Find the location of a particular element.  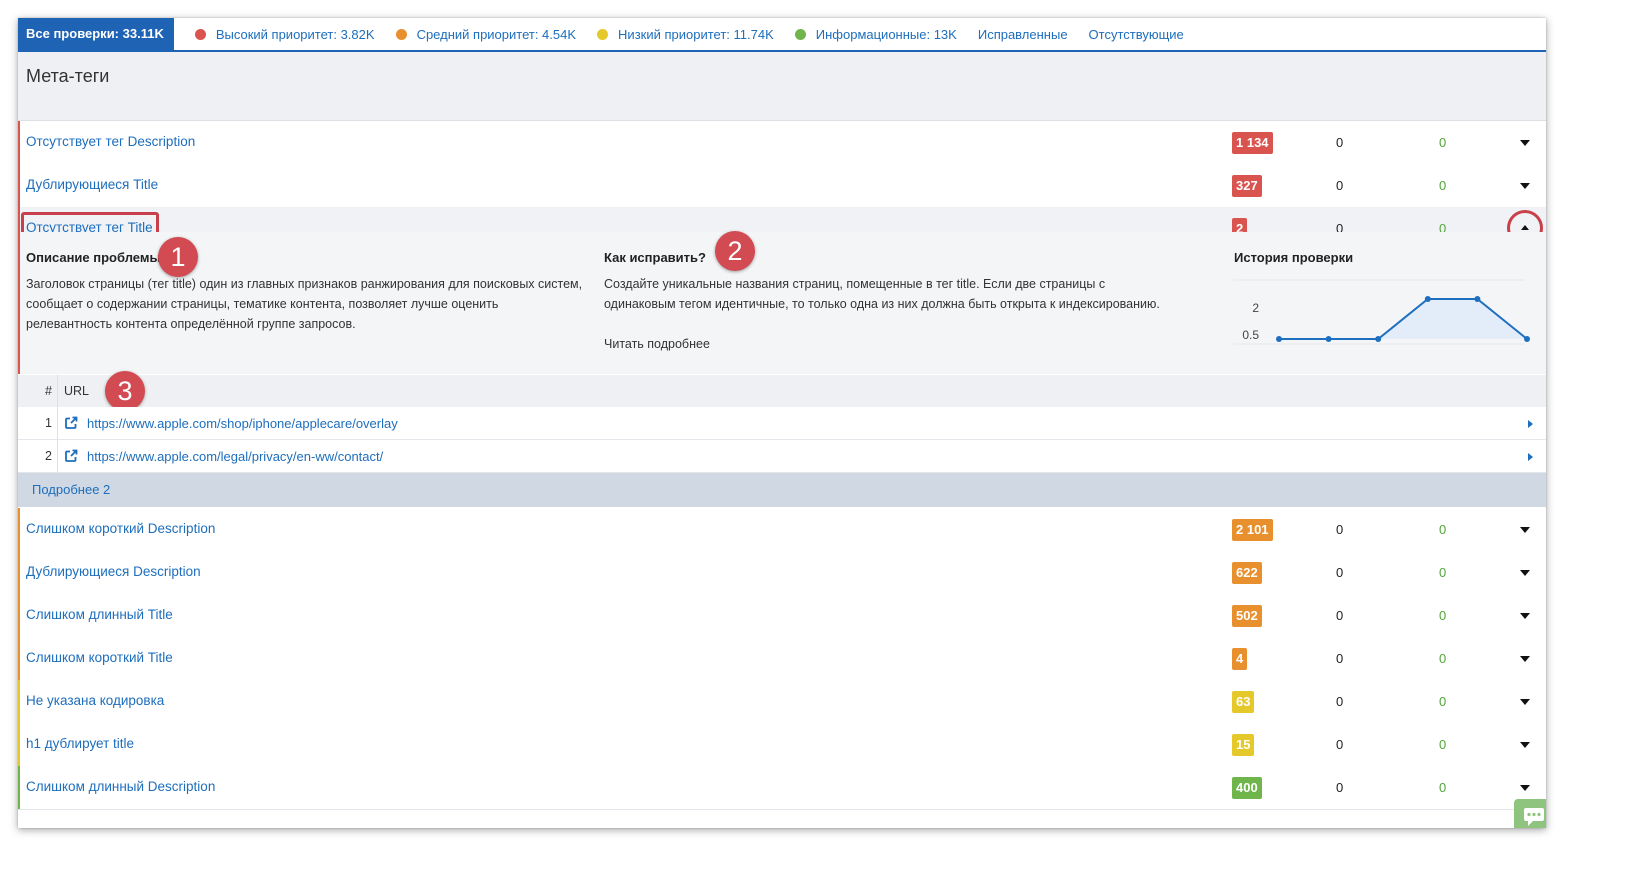

filter-all-checks: Все проверки: 33.11K is located at coordinates (96, 34).